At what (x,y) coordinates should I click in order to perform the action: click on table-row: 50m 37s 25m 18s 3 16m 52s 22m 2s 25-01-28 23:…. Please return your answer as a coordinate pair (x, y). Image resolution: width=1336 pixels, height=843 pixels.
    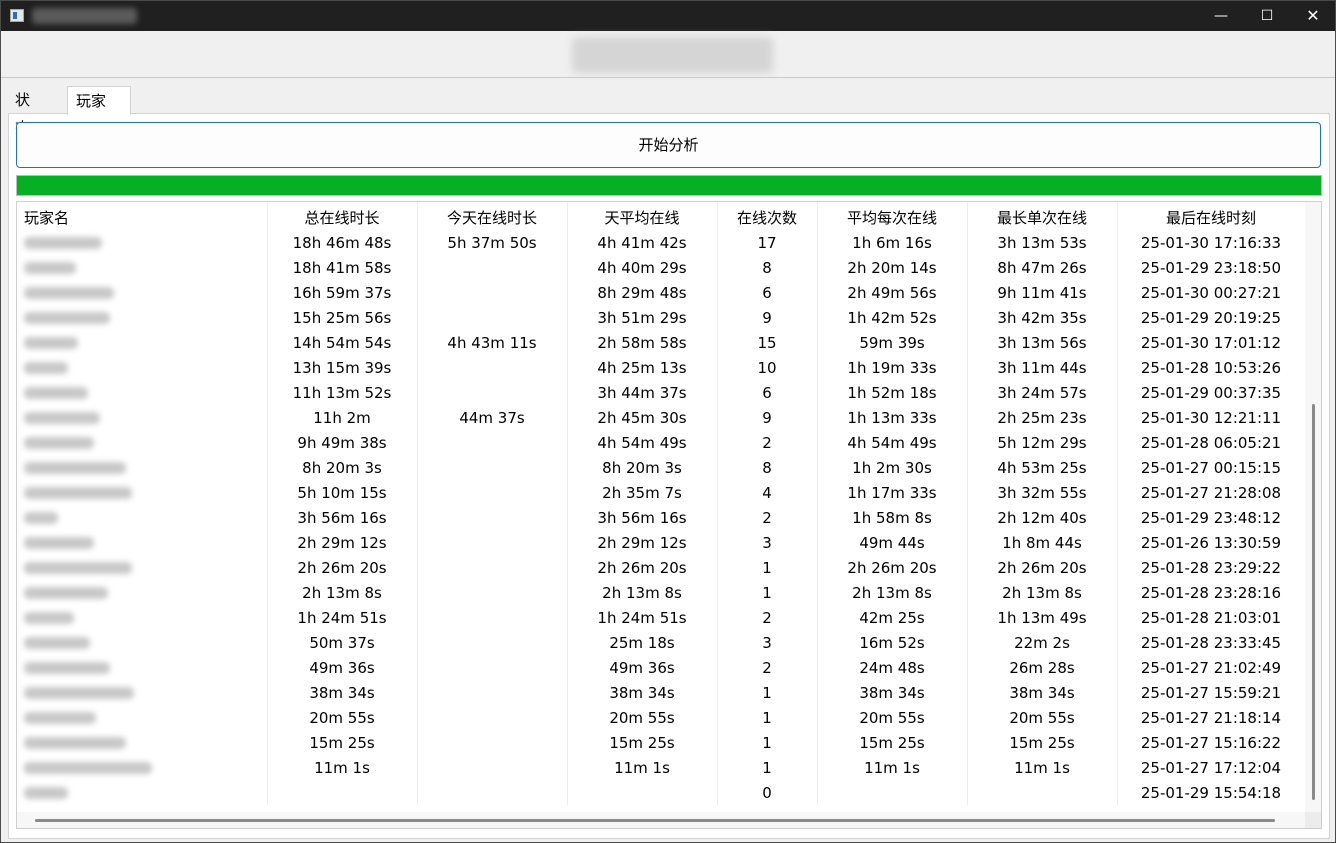
    Looking at the image, I should click on (661, 642).